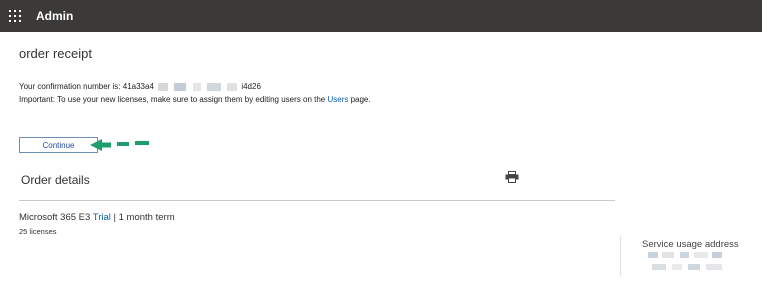 This screenshot has width=762, height=285. Describe the element at coordinates (102, 217) in the screenshot. I see `trial-link: Trial` at that location.